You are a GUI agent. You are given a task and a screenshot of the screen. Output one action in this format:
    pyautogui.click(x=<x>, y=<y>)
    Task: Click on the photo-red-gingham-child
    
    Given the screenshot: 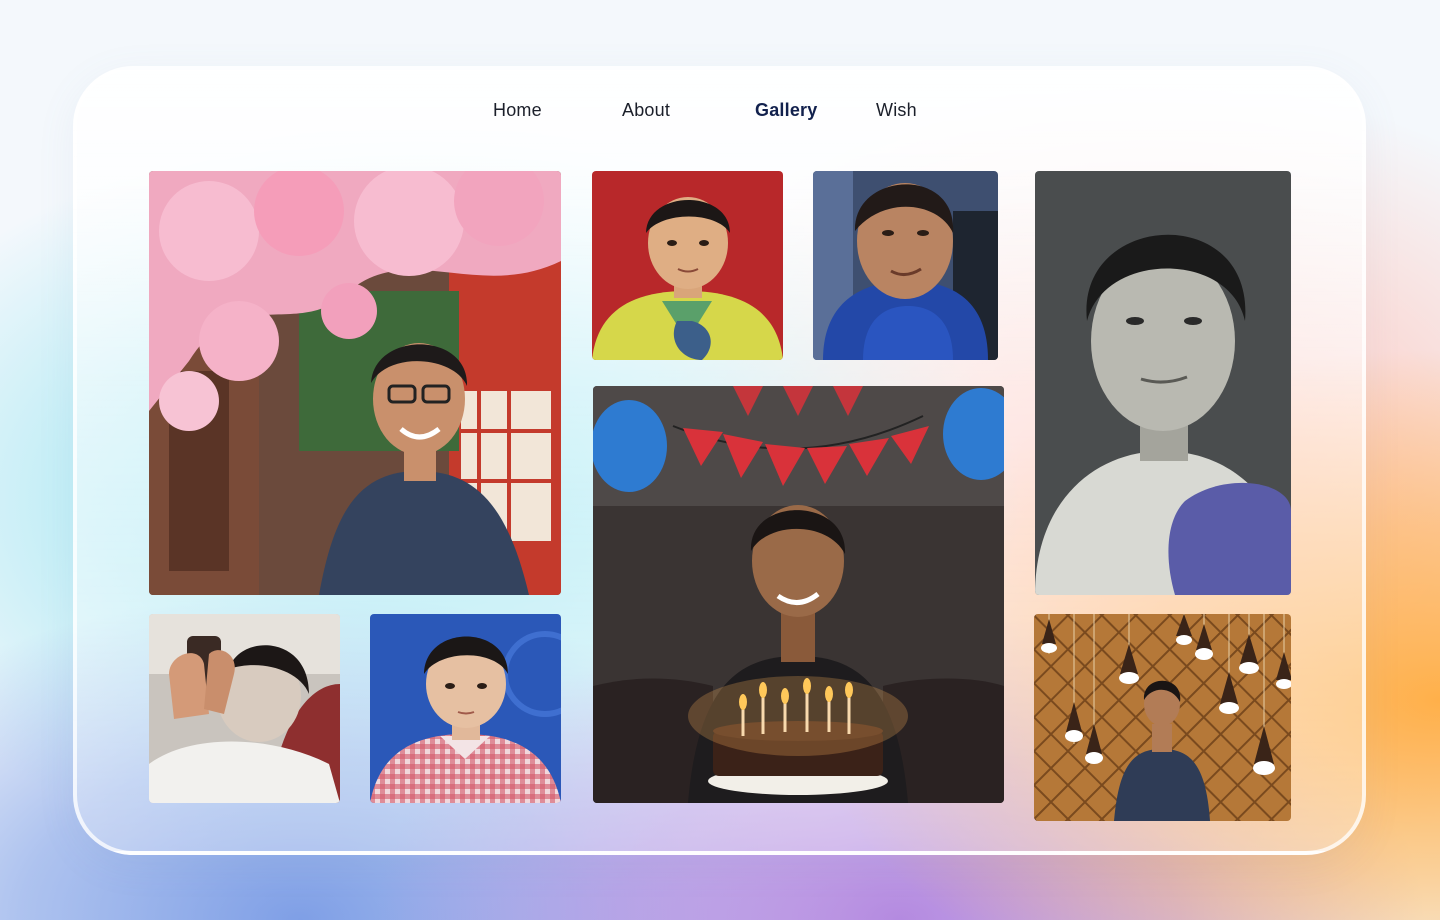 What is the action you would take?
    pyautogui.click(x=465, y=708)
    